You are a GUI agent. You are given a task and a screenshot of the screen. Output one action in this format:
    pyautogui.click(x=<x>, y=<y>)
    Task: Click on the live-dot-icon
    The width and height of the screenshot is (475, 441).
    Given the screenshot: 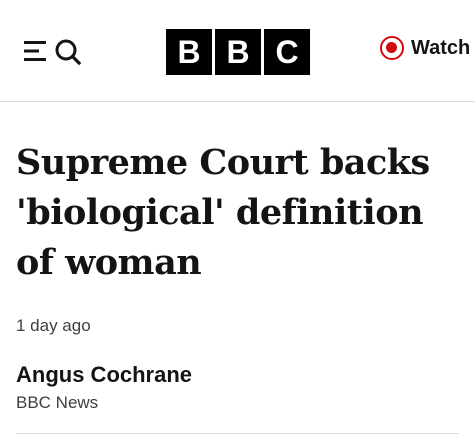 What is the action you would take?
    pyautogui.click(x=392, y=48)
    